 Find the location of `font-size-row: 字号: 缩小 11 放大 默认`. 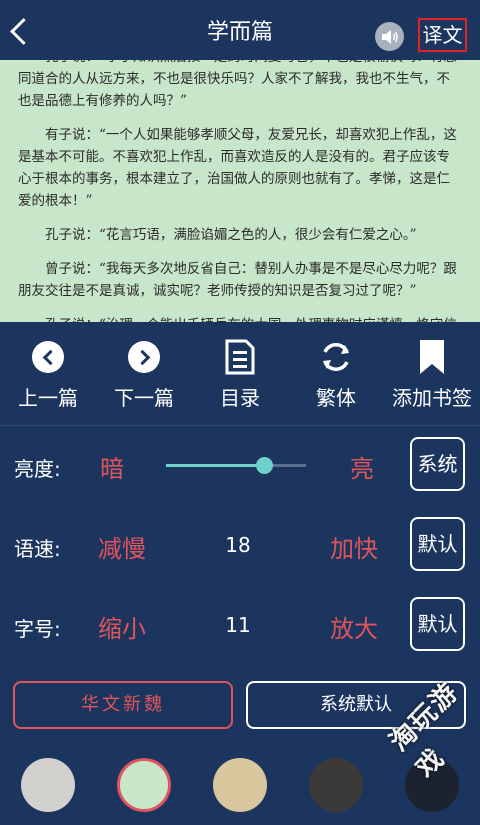

font-size-row: 字号: 缩小 11 放大 默认 is located at coordinates (240, 625).